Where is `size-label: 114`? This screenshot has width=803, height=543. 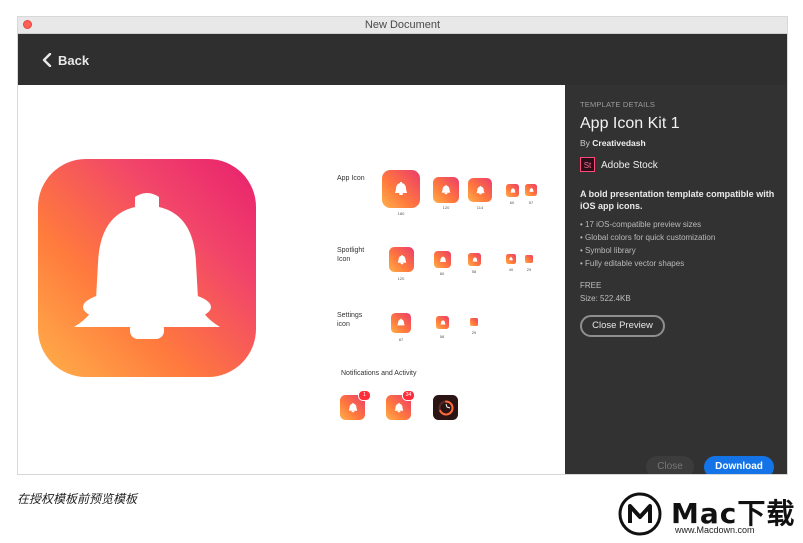 size-label: 114 is located at coordinates (480, 207).